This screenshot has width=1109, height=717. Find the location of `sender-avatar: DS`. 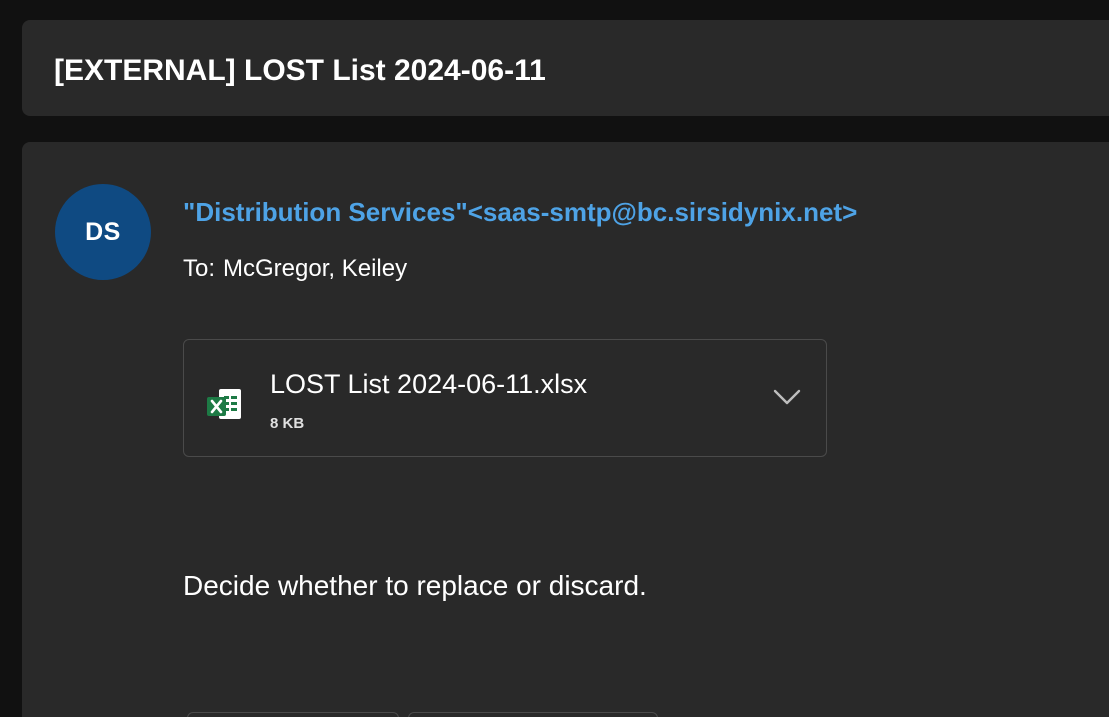

sender-avatar: DS is located at coordinates (103, 232).